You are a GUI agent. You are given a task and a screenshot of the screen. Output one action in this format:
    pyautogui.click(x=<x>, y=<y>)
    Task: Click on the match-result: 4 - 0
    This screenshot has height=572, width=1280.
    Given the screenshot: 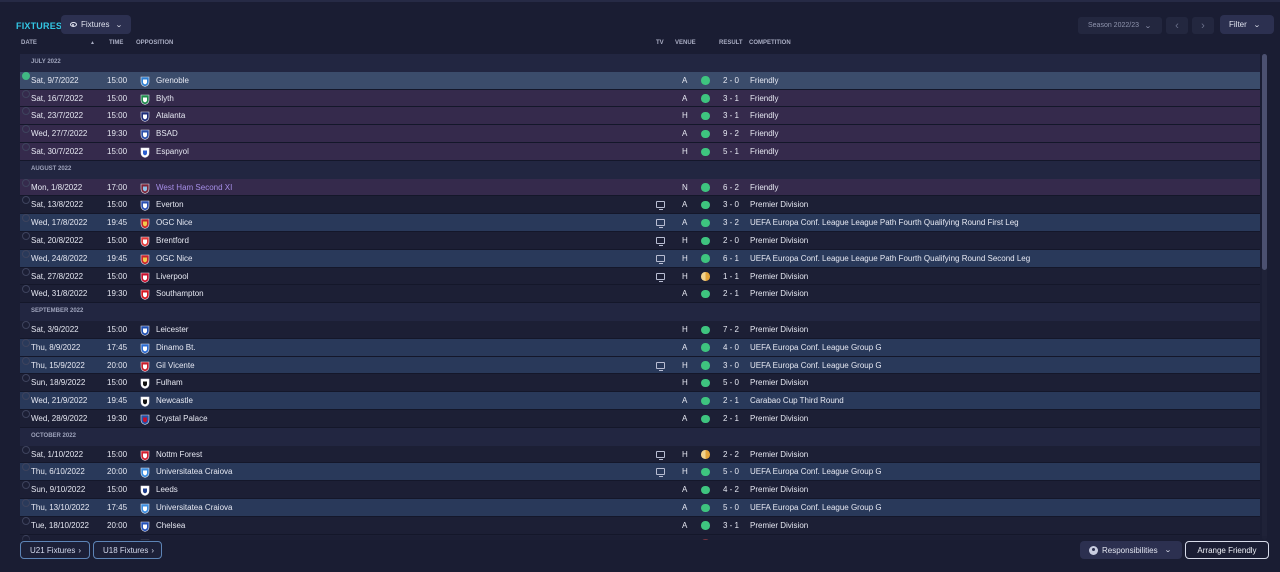 What is the action you would take?
    pyautogui.click(x=731, y=348)
    